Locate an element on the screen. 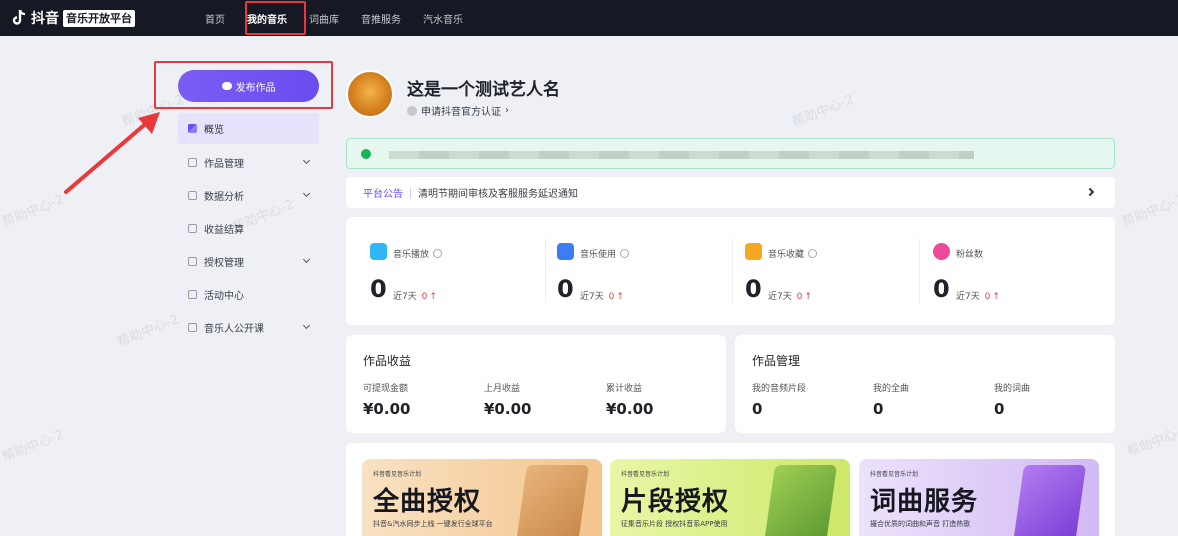  banner-title: 全曲授权 is located at coordinates (427, 502).